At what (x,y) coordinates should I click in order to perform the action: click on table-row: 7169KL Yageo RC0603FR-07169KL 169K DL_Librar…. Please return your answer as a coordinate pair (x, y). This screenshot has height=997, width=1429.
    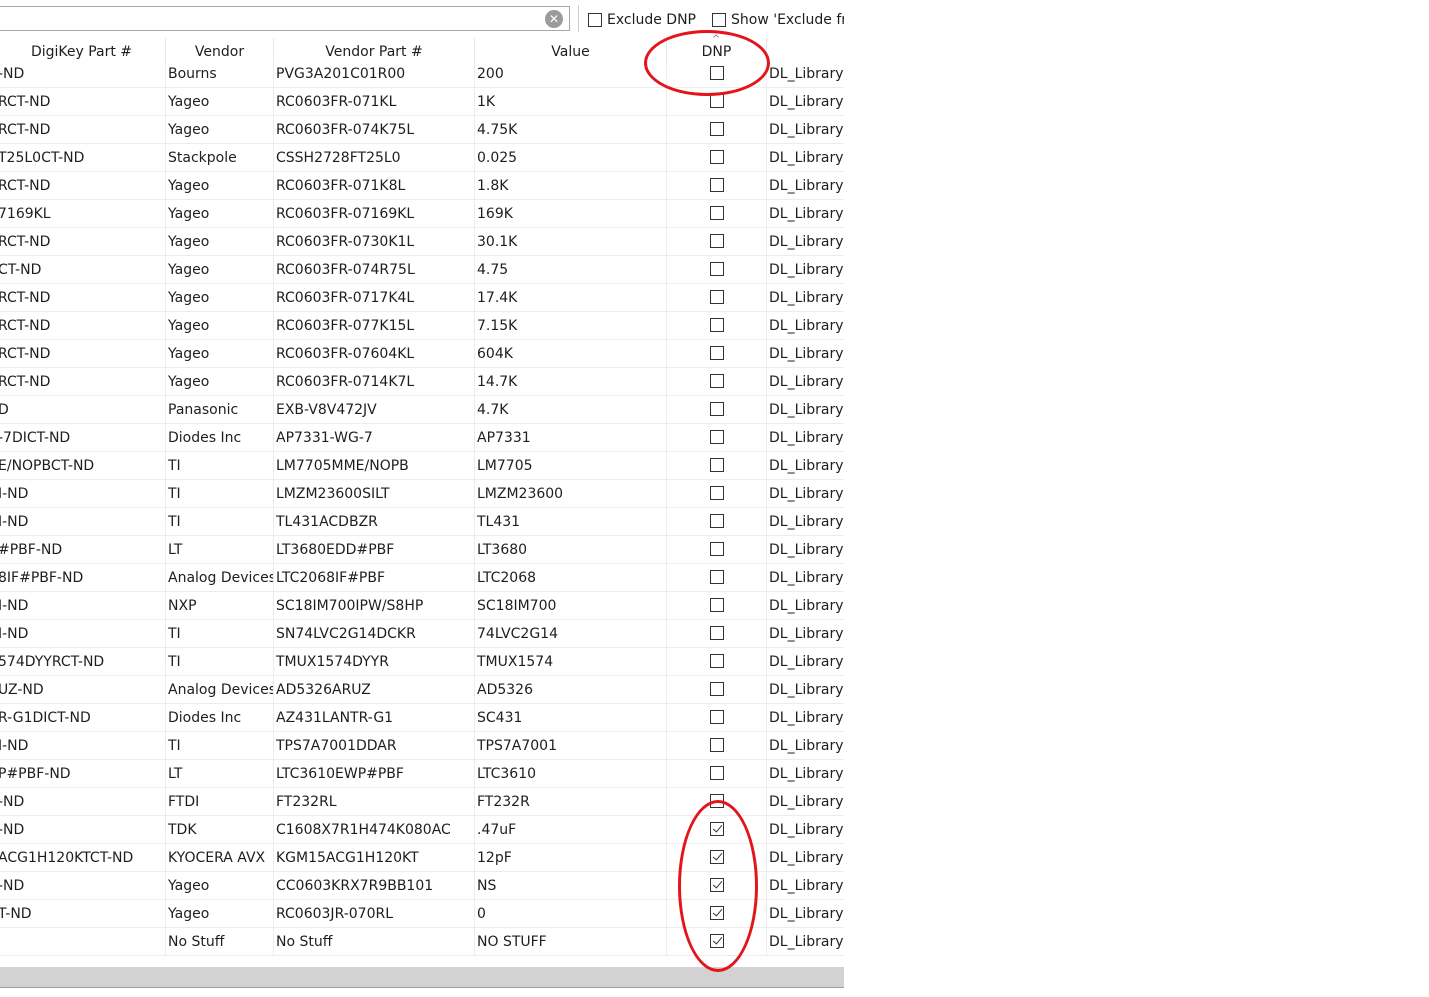
    Looking at the image, I should click on (422, 214).